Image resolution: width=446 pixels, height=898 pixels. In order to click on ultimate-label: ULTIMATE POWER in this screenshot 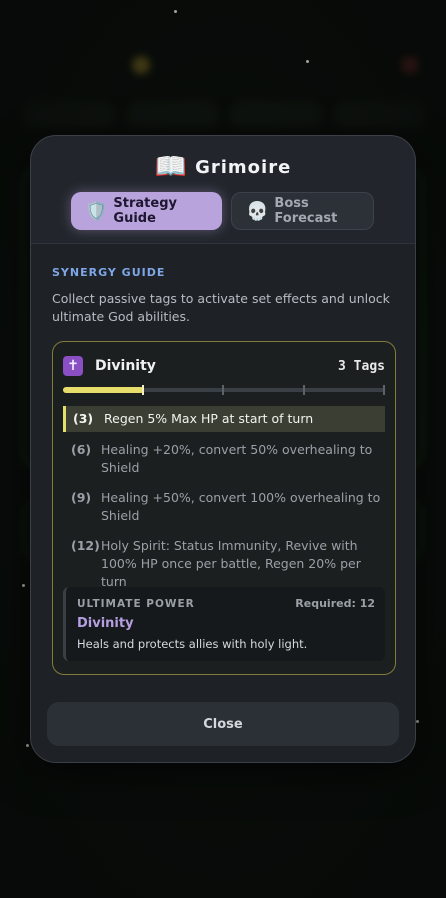, I will do `click(136, 604)`.